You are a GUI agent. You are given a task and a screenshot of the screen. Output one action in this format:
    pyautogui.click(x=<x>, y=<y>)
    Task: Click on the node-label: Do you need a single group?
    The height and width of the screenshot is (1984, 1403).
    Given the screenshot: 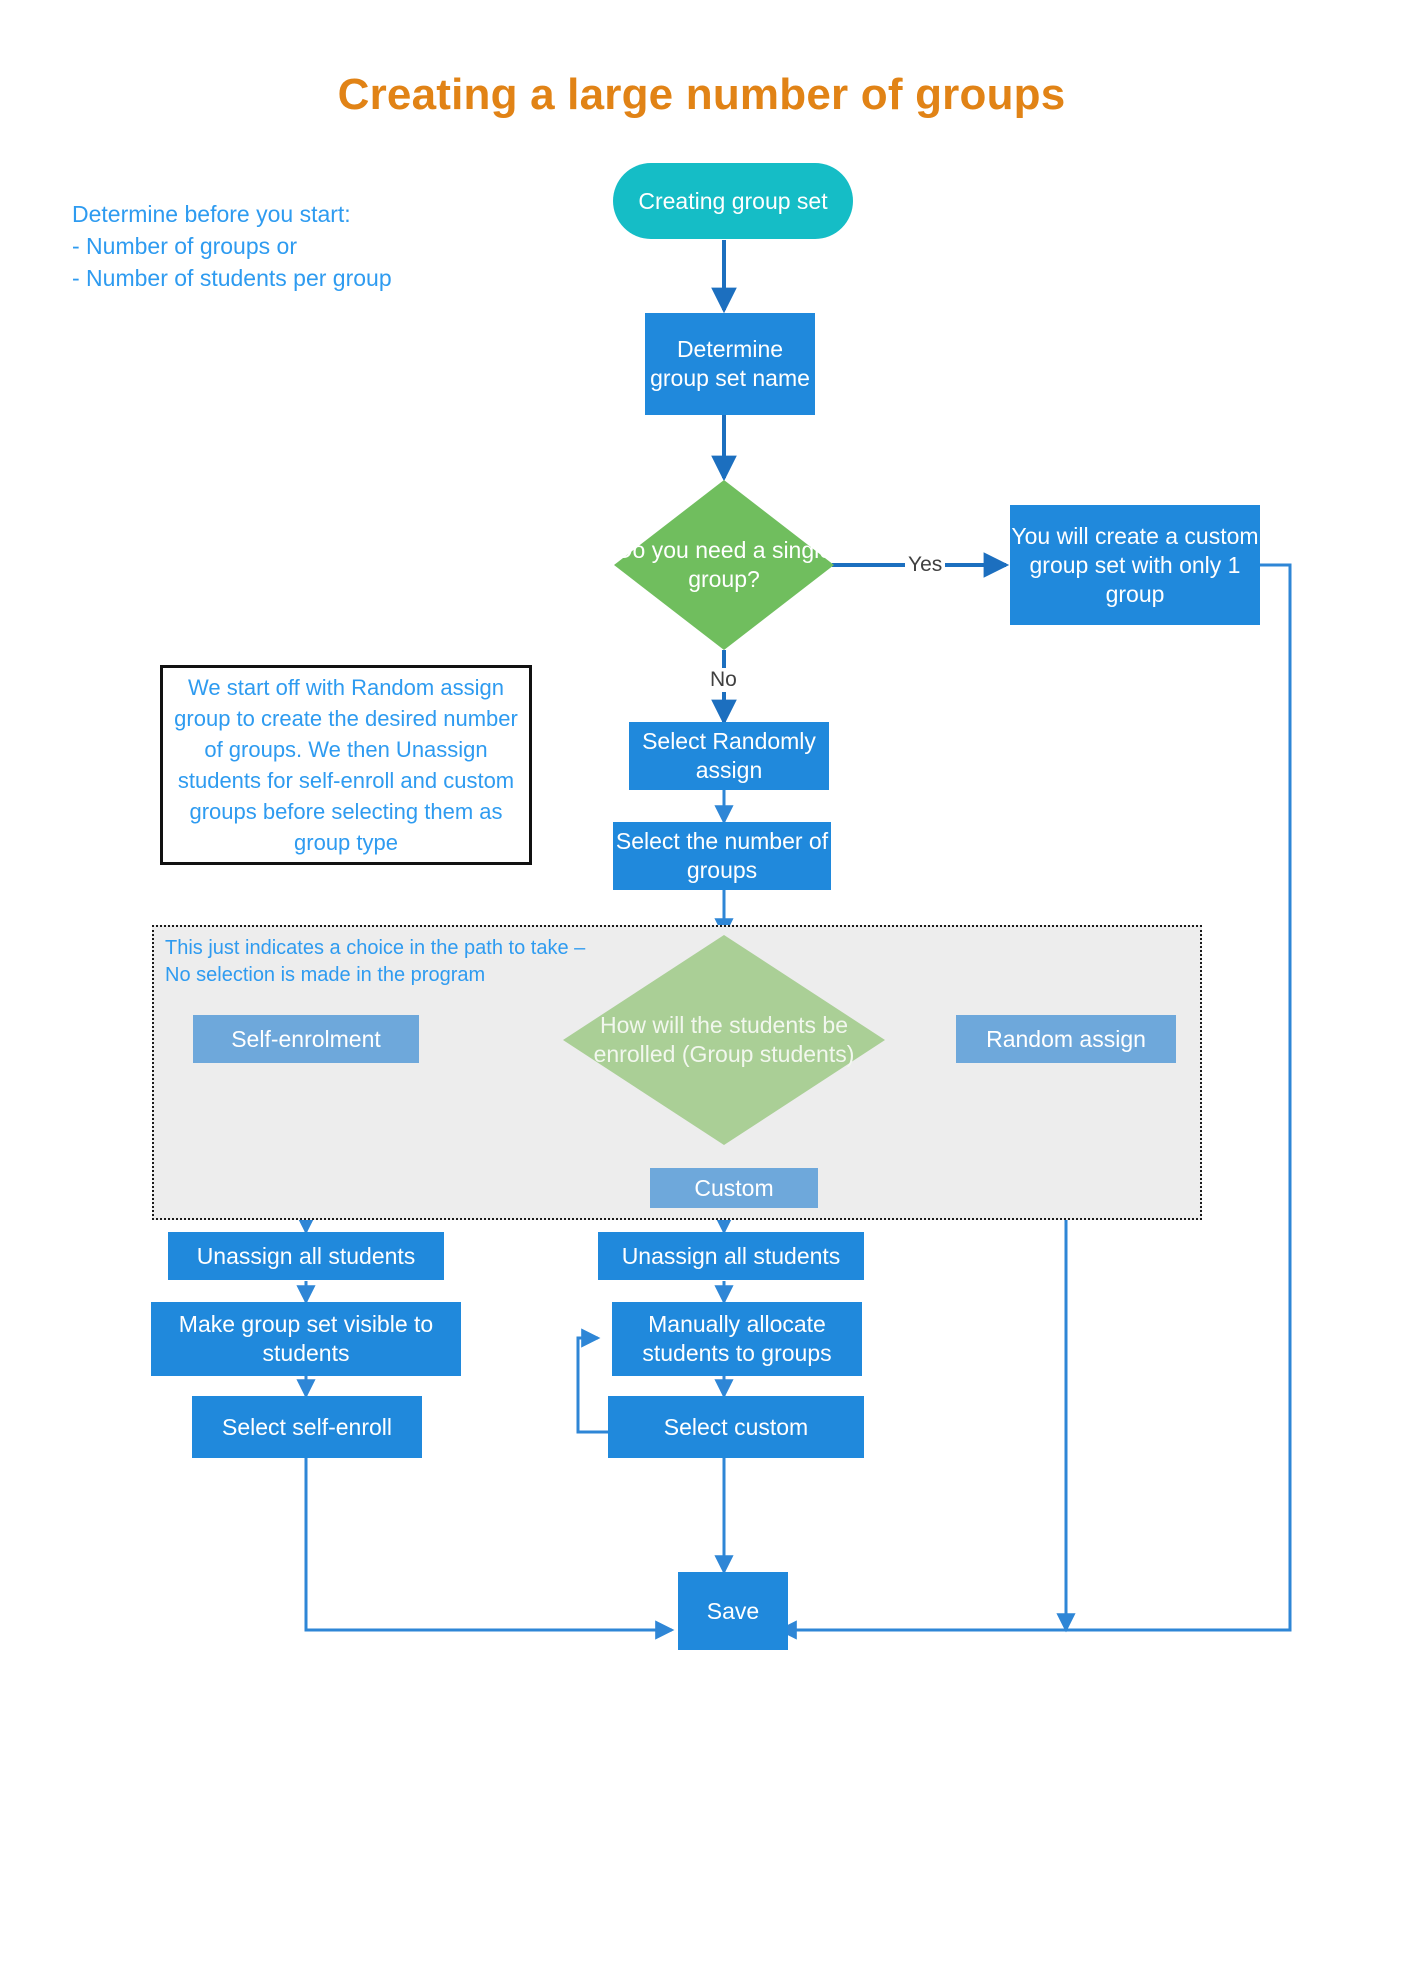 What is the action you would take?
    pyautogui.click(x=724, y=564)
    